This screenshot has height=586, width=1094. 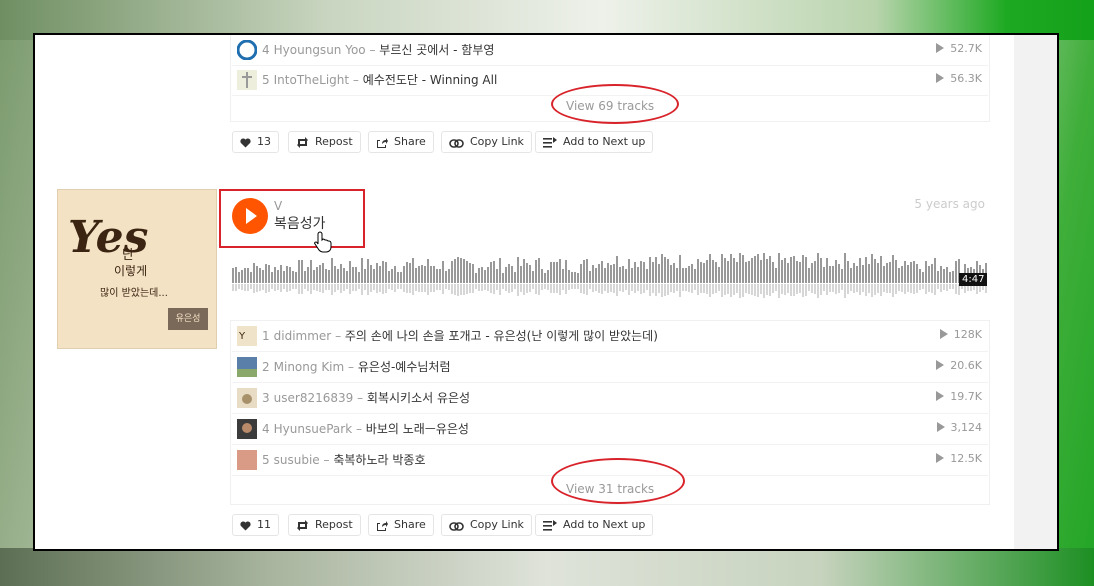 What do you see at coordinates (1035, 292) in the screenshot?
I see `page-scrollbar` at bounding box center [1035, 292].